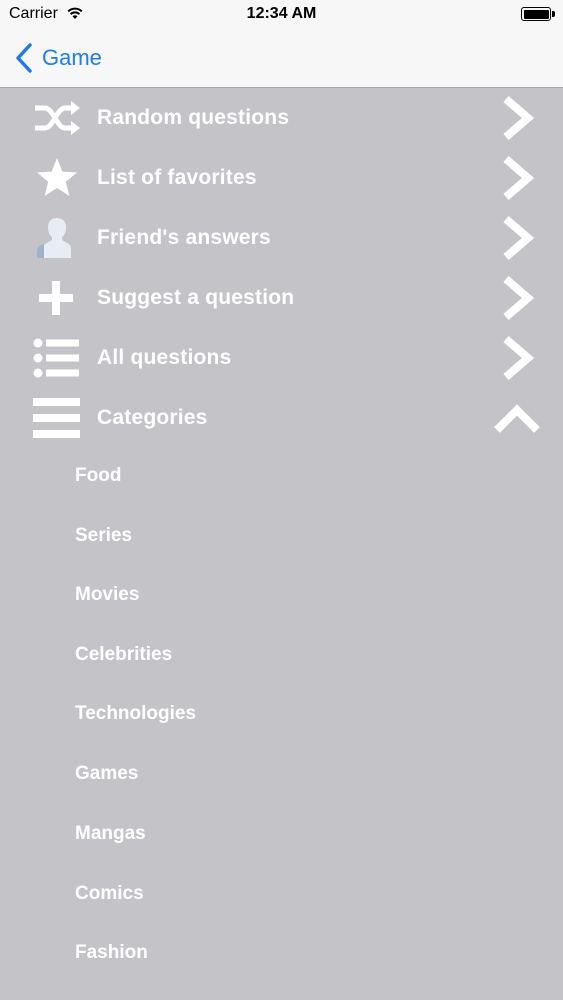 This screenshot has height=1000, width=563. I want to click on category-item-comics: Comics, so click(281, 894).